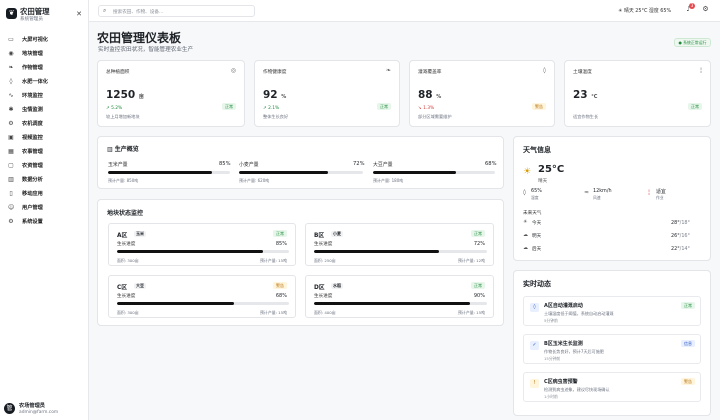  Describe the element at coordinates (140, 286) in the screenshot. I see `crop-tag: 大豆` at that location.